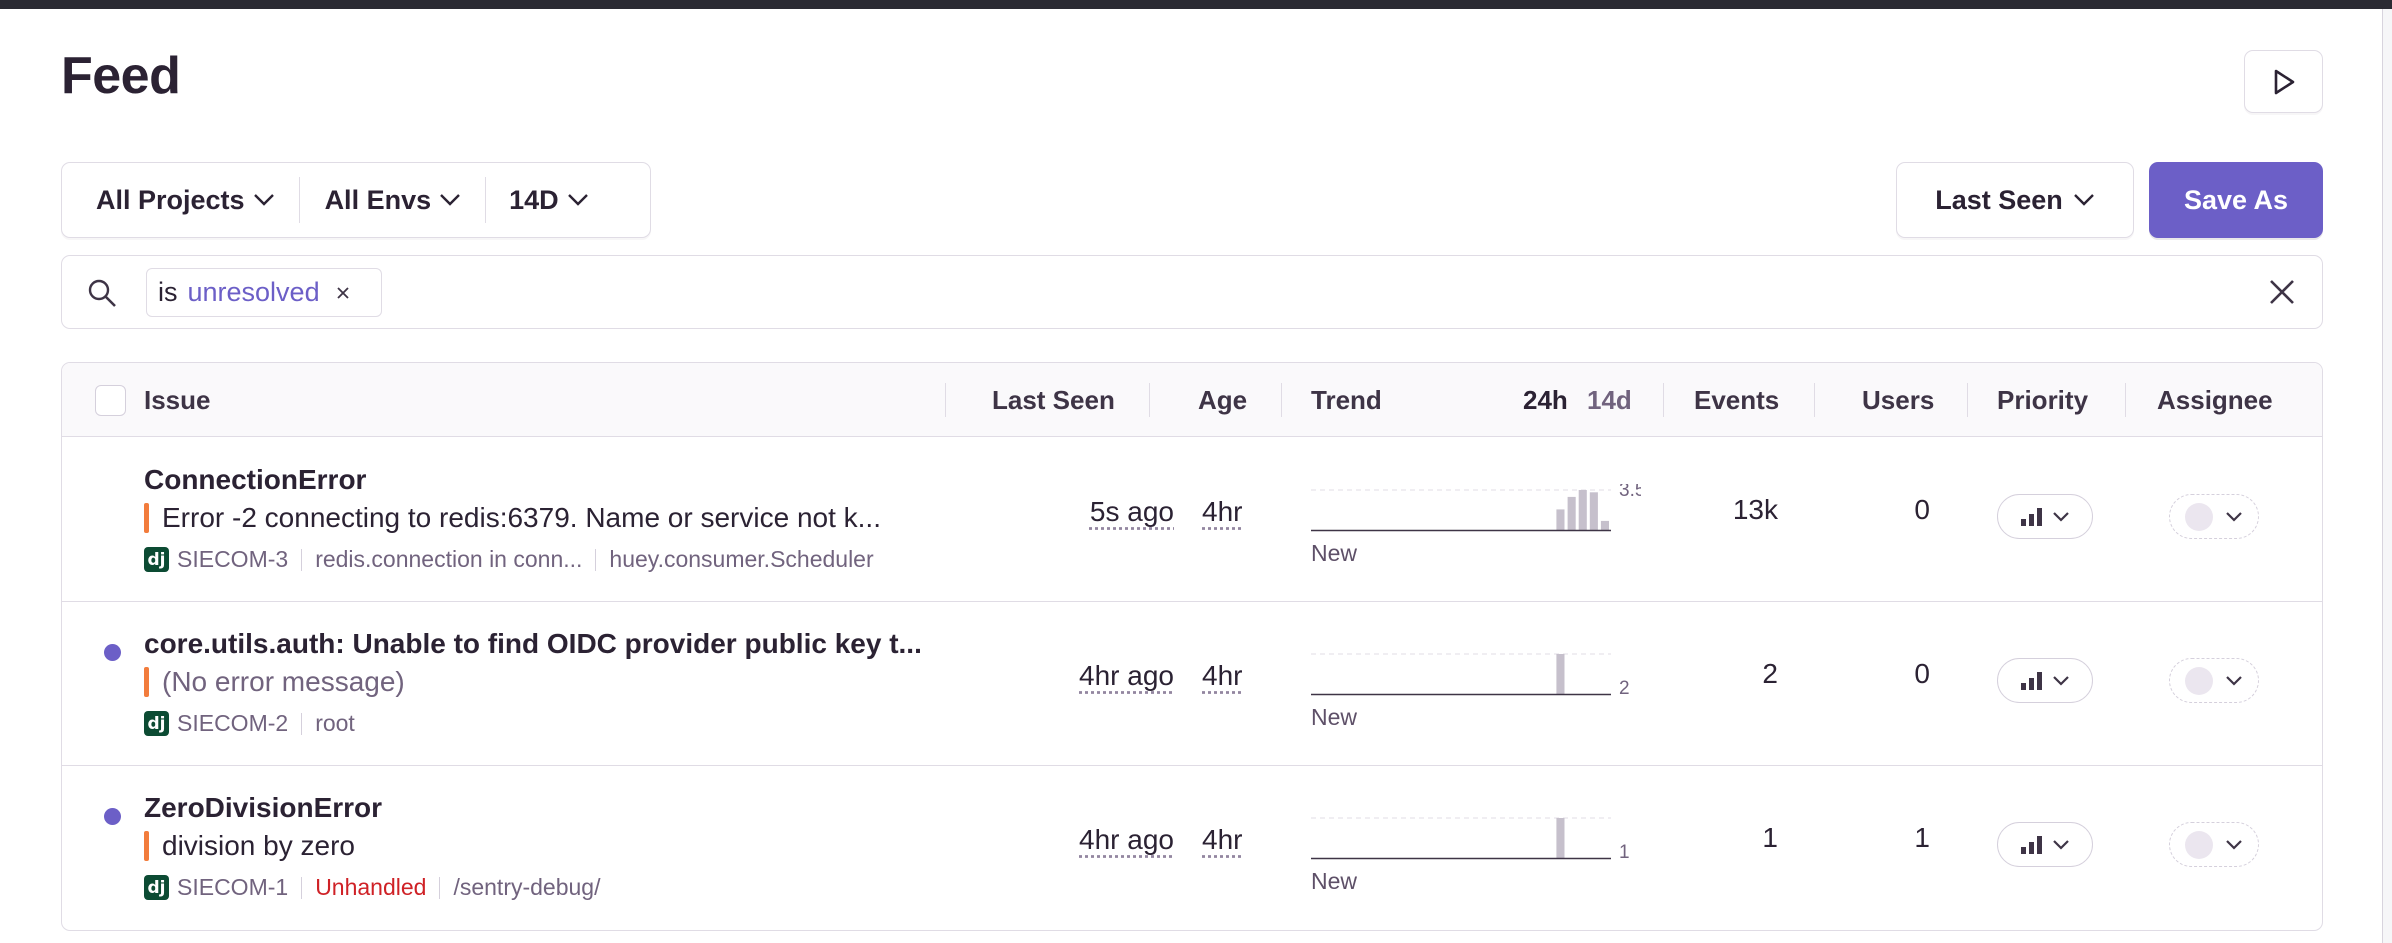  I want to click on trend-chart: 3.5k, so click(1476, 508).